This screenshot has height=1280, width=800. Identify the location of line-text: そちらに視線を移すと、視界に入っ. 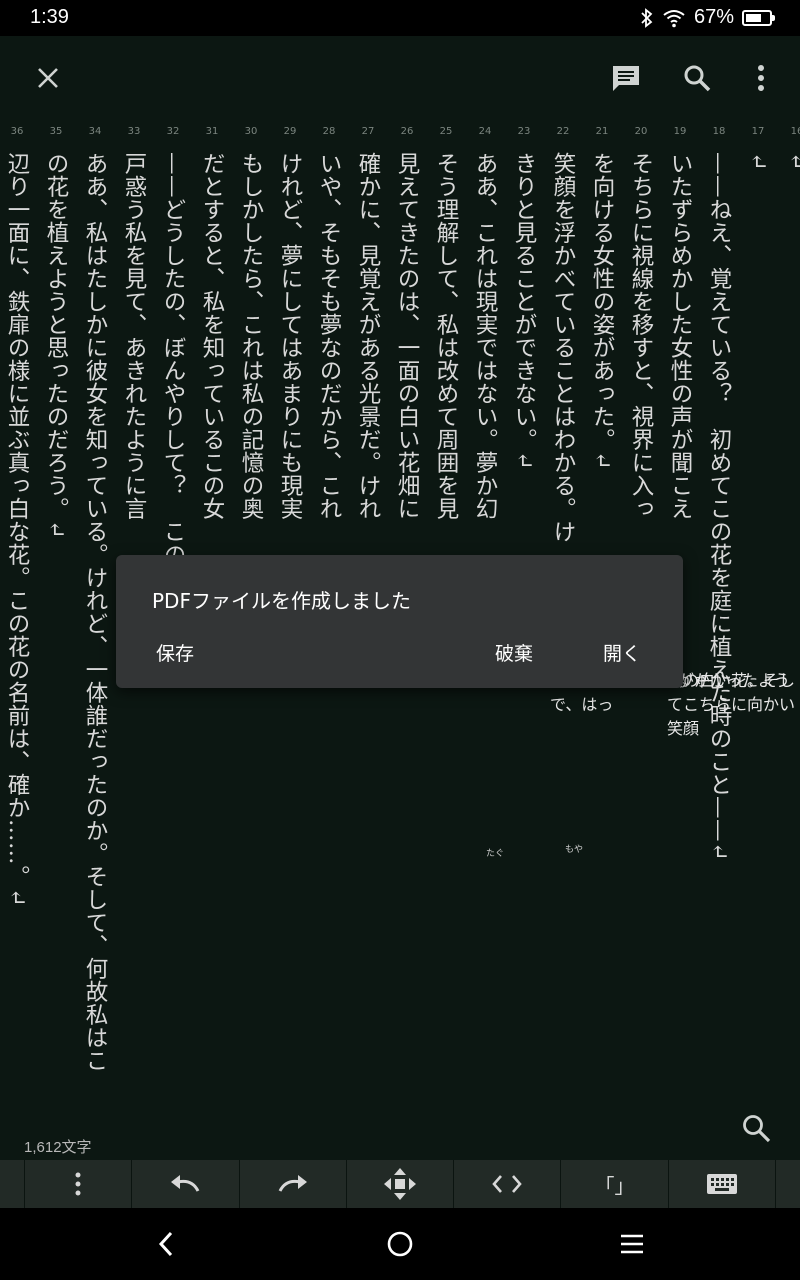
(641, 336).